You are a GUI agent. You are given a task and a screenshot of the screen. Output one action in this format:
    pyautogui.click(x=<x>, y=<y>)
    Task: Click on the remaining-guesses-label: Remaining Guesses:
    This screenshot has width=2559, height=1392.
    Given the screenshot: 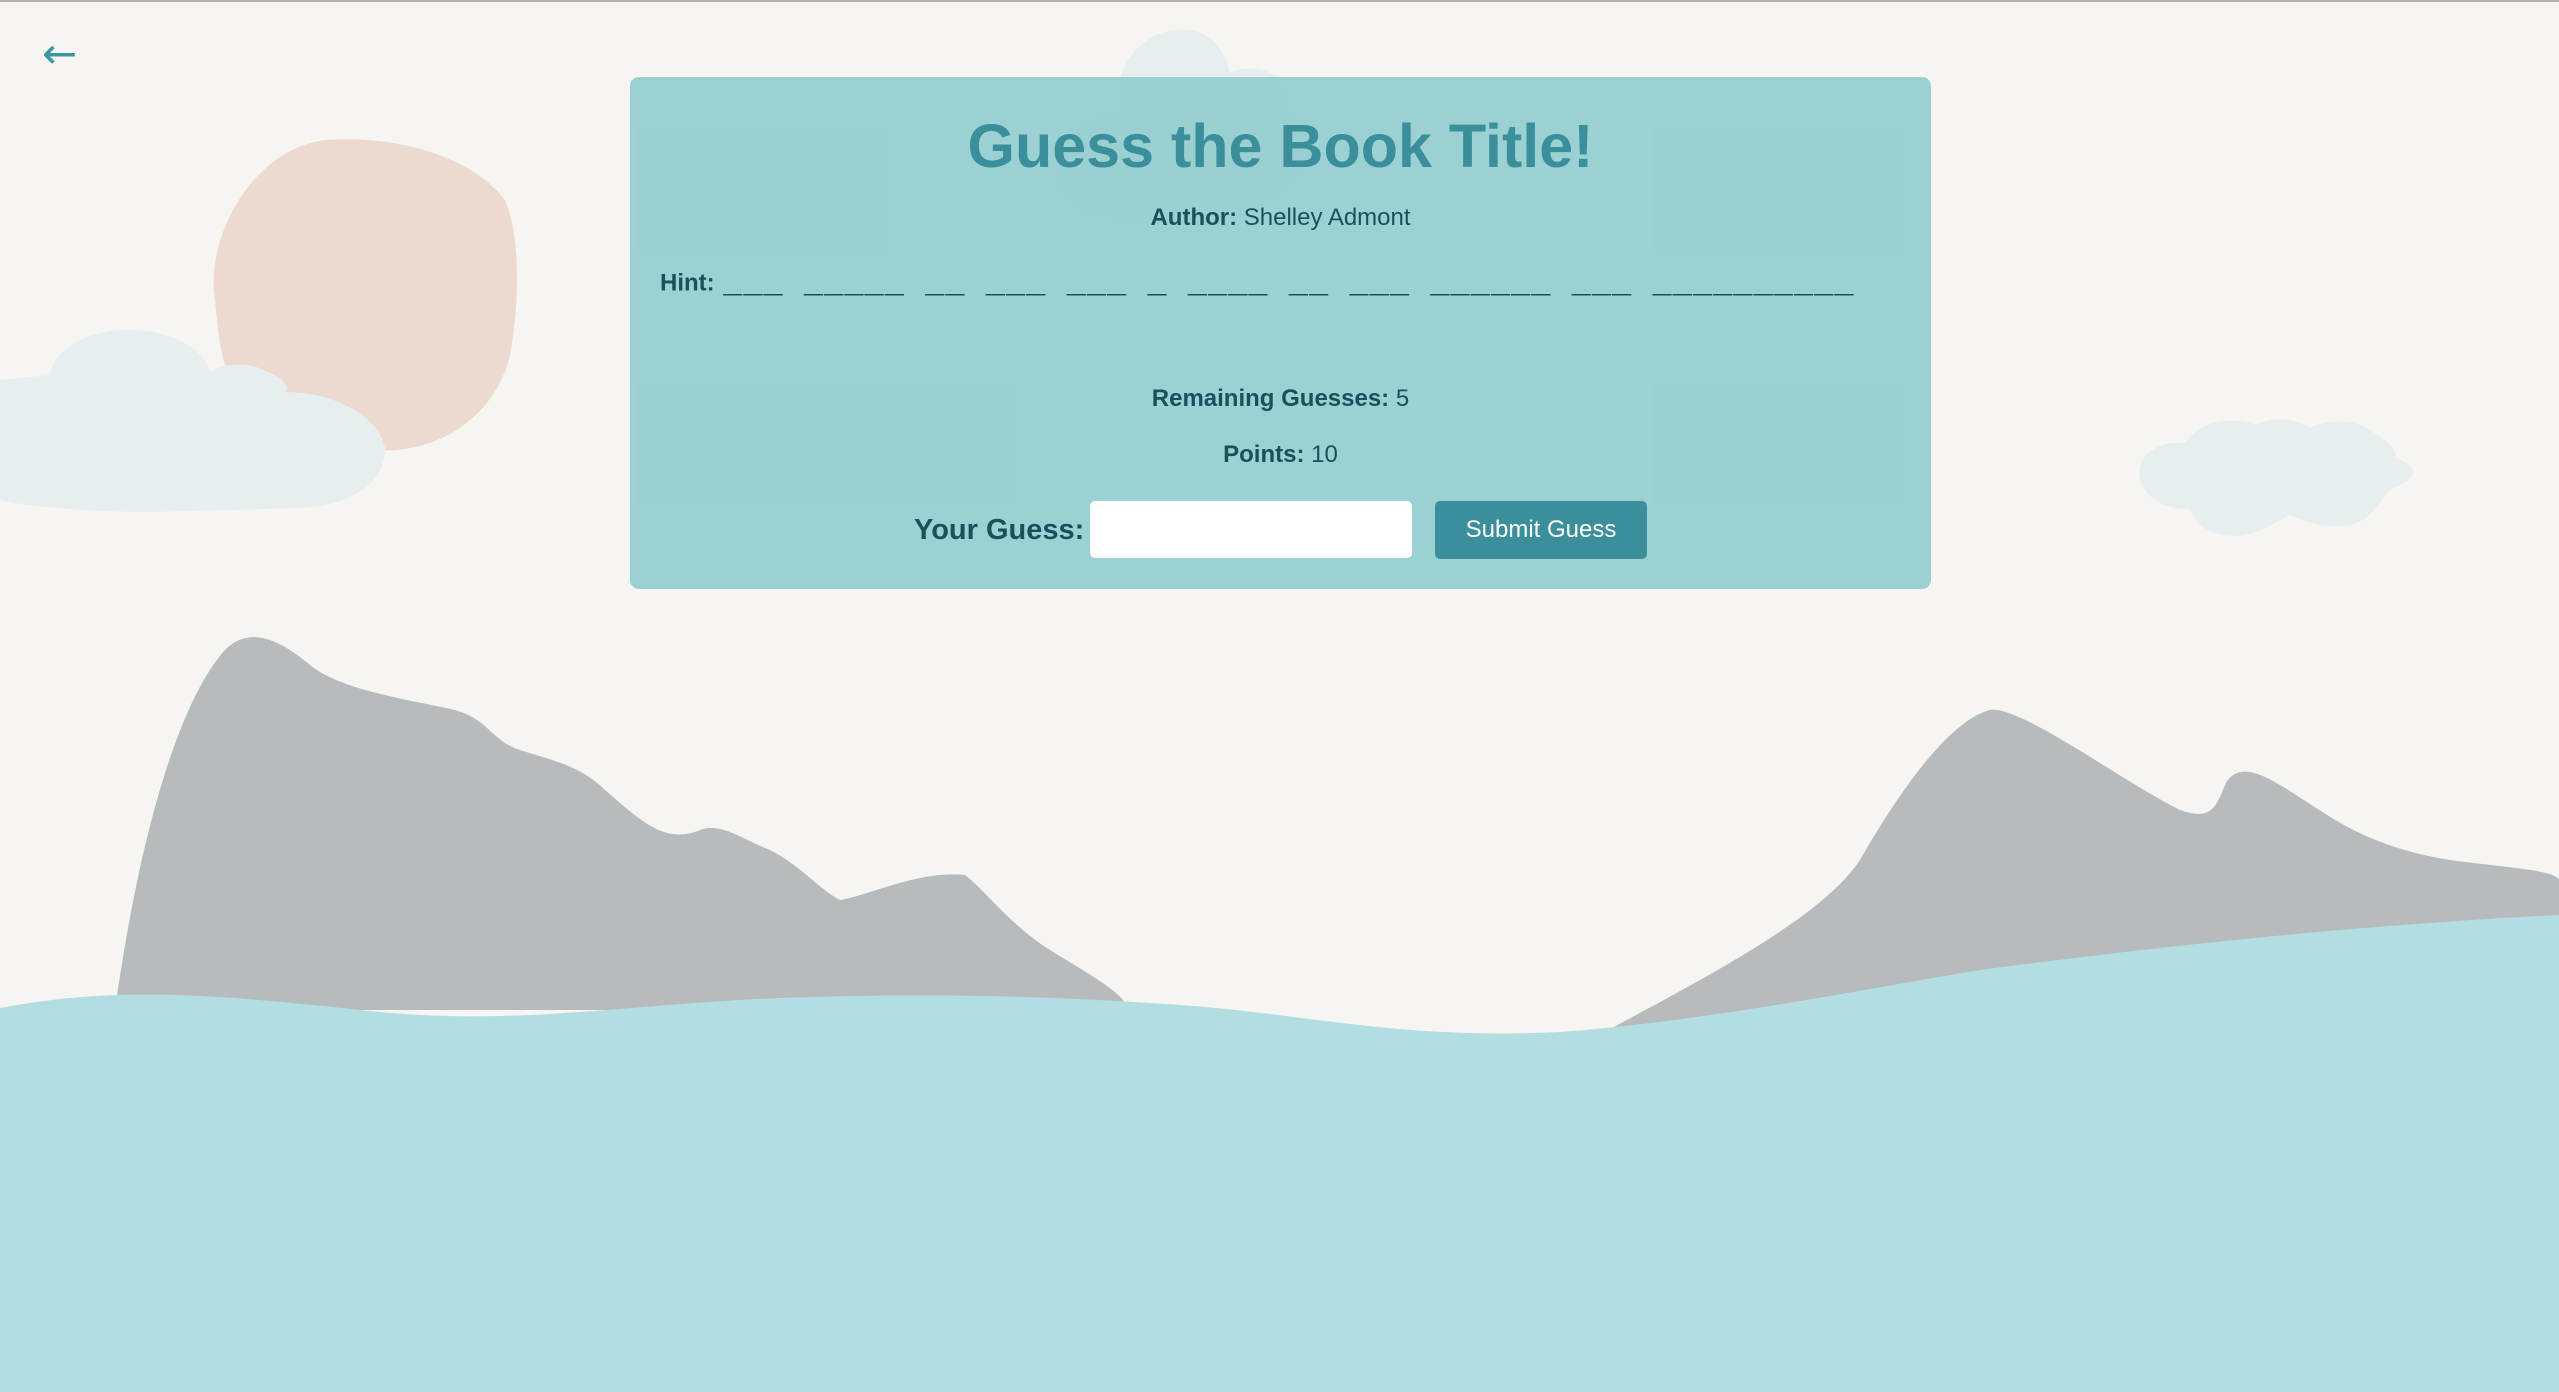 What is the action you would take?
    pyautogui.click(x=1270, y=398)
    